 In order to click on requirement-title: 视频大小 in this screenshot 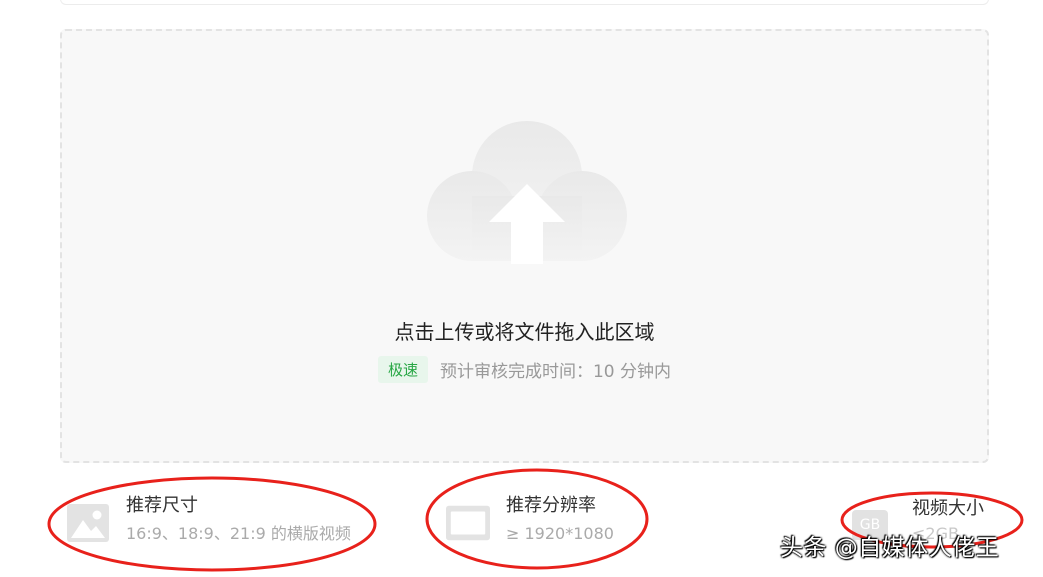, I will do `click(948, 508)`.